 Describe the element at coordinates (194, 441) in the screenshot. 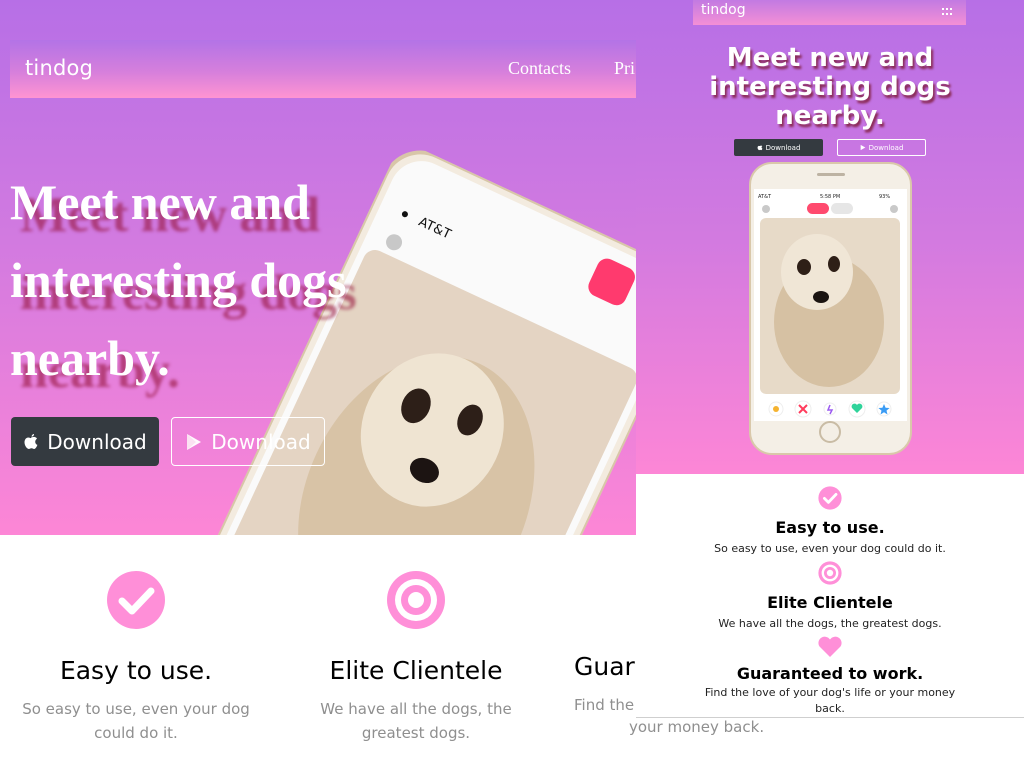

I see `google-play-icon` at that location.